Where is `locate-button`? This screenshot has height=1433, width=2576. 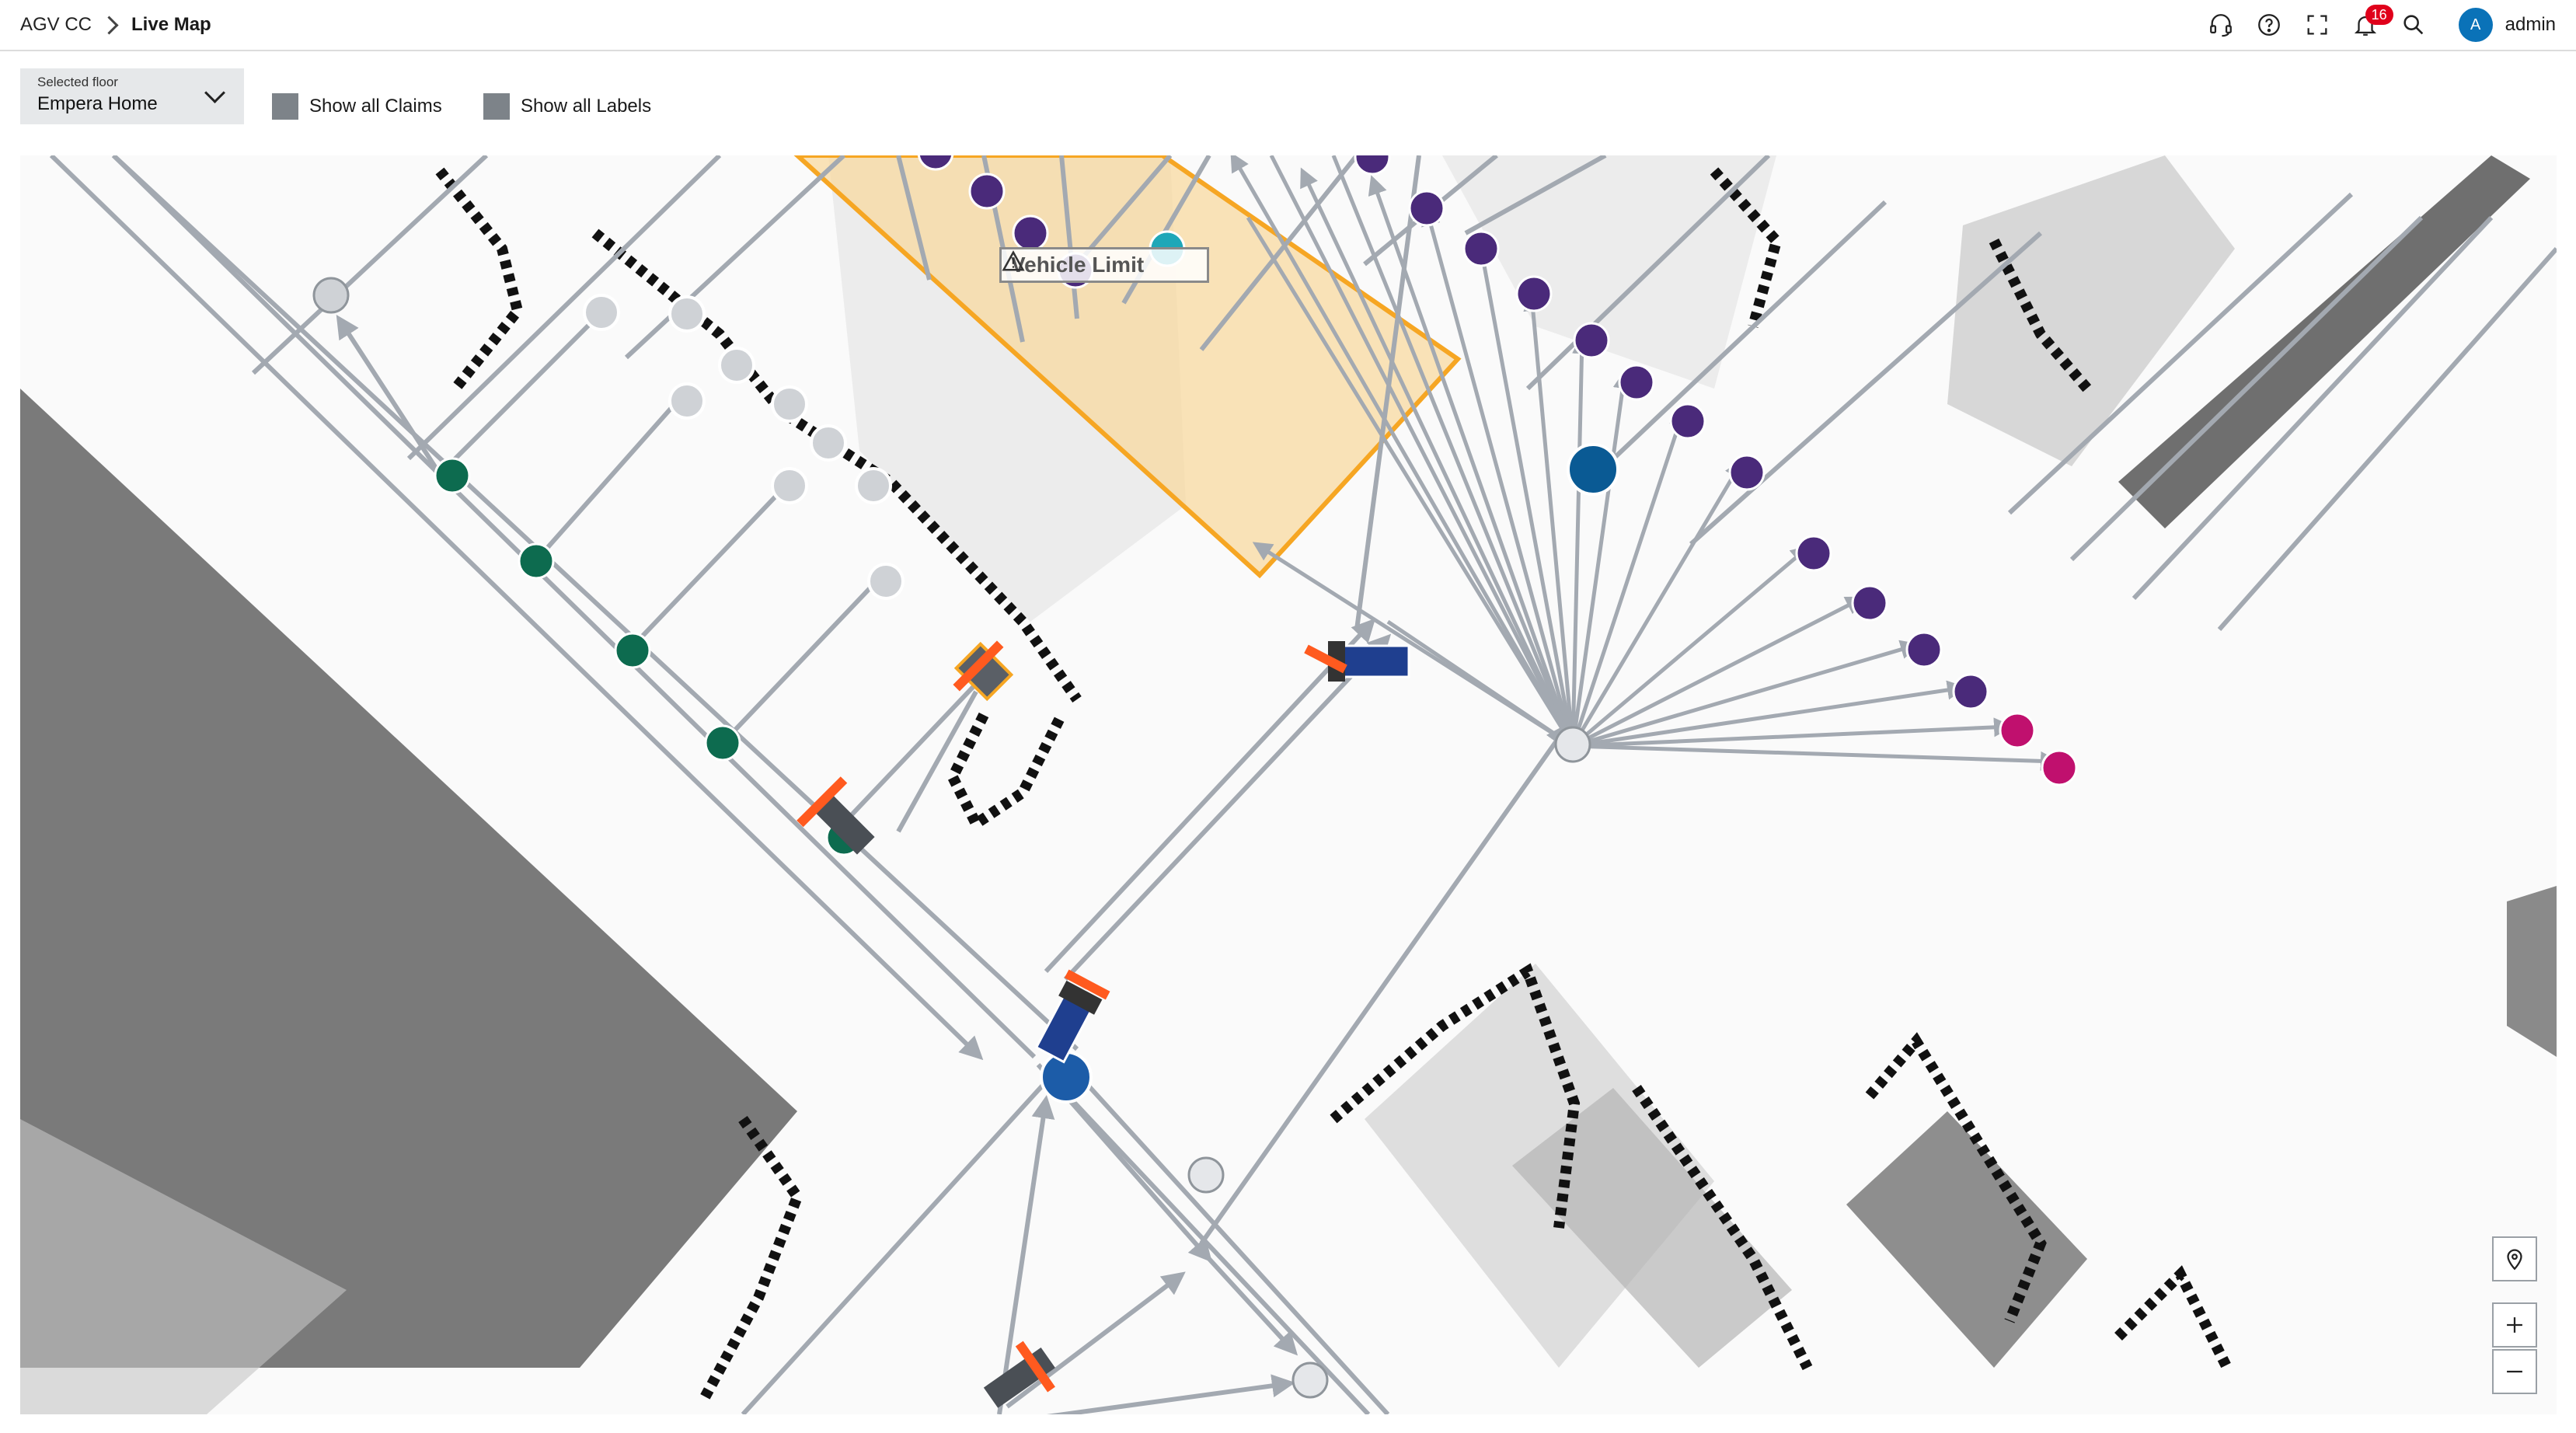 locate-button is located at coordinates (2514, 1258).